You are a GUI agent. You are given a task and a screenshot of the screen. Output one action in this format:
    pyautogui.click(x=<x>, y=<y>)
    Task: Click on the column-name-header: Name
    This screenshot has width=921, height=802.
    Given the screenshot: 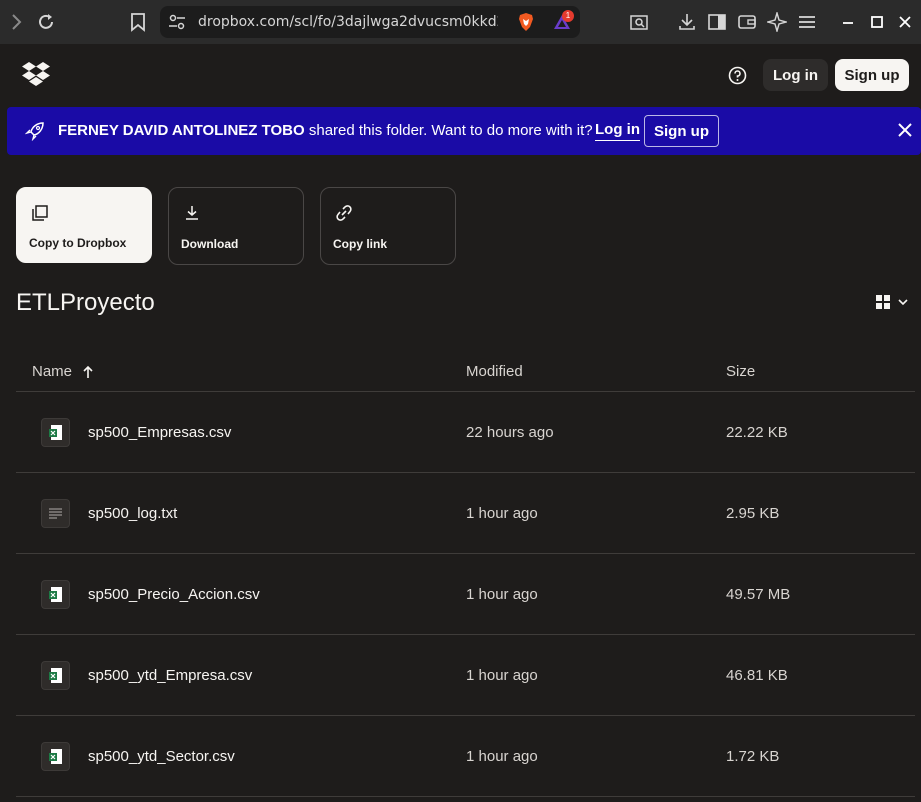 What is the action you would take?
    pyautogui.click(x=52, y=371)
    